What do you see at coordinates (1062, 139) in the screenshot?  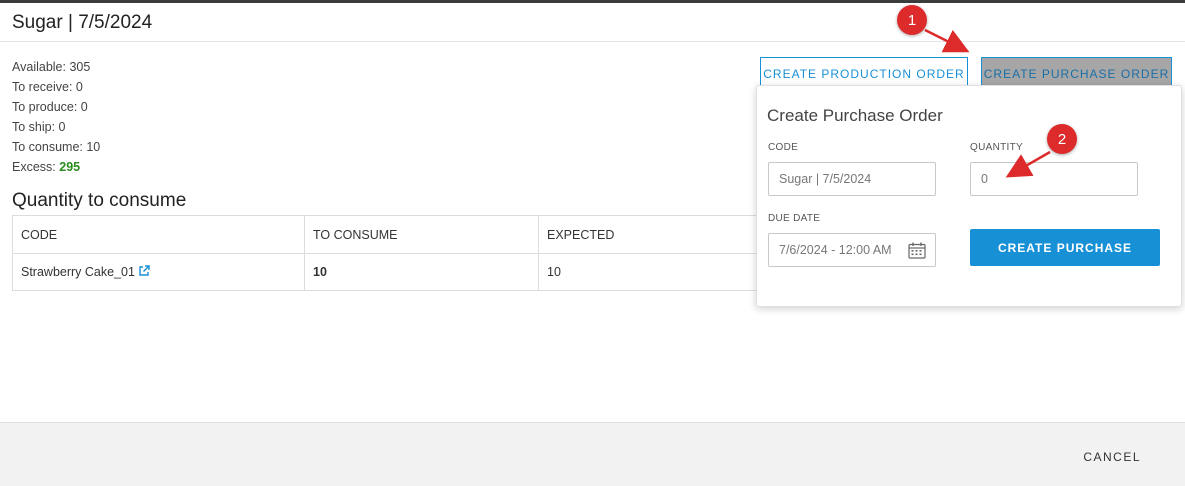 I see `annotation-badge-2: 2` at bounding box center [1062, 139].